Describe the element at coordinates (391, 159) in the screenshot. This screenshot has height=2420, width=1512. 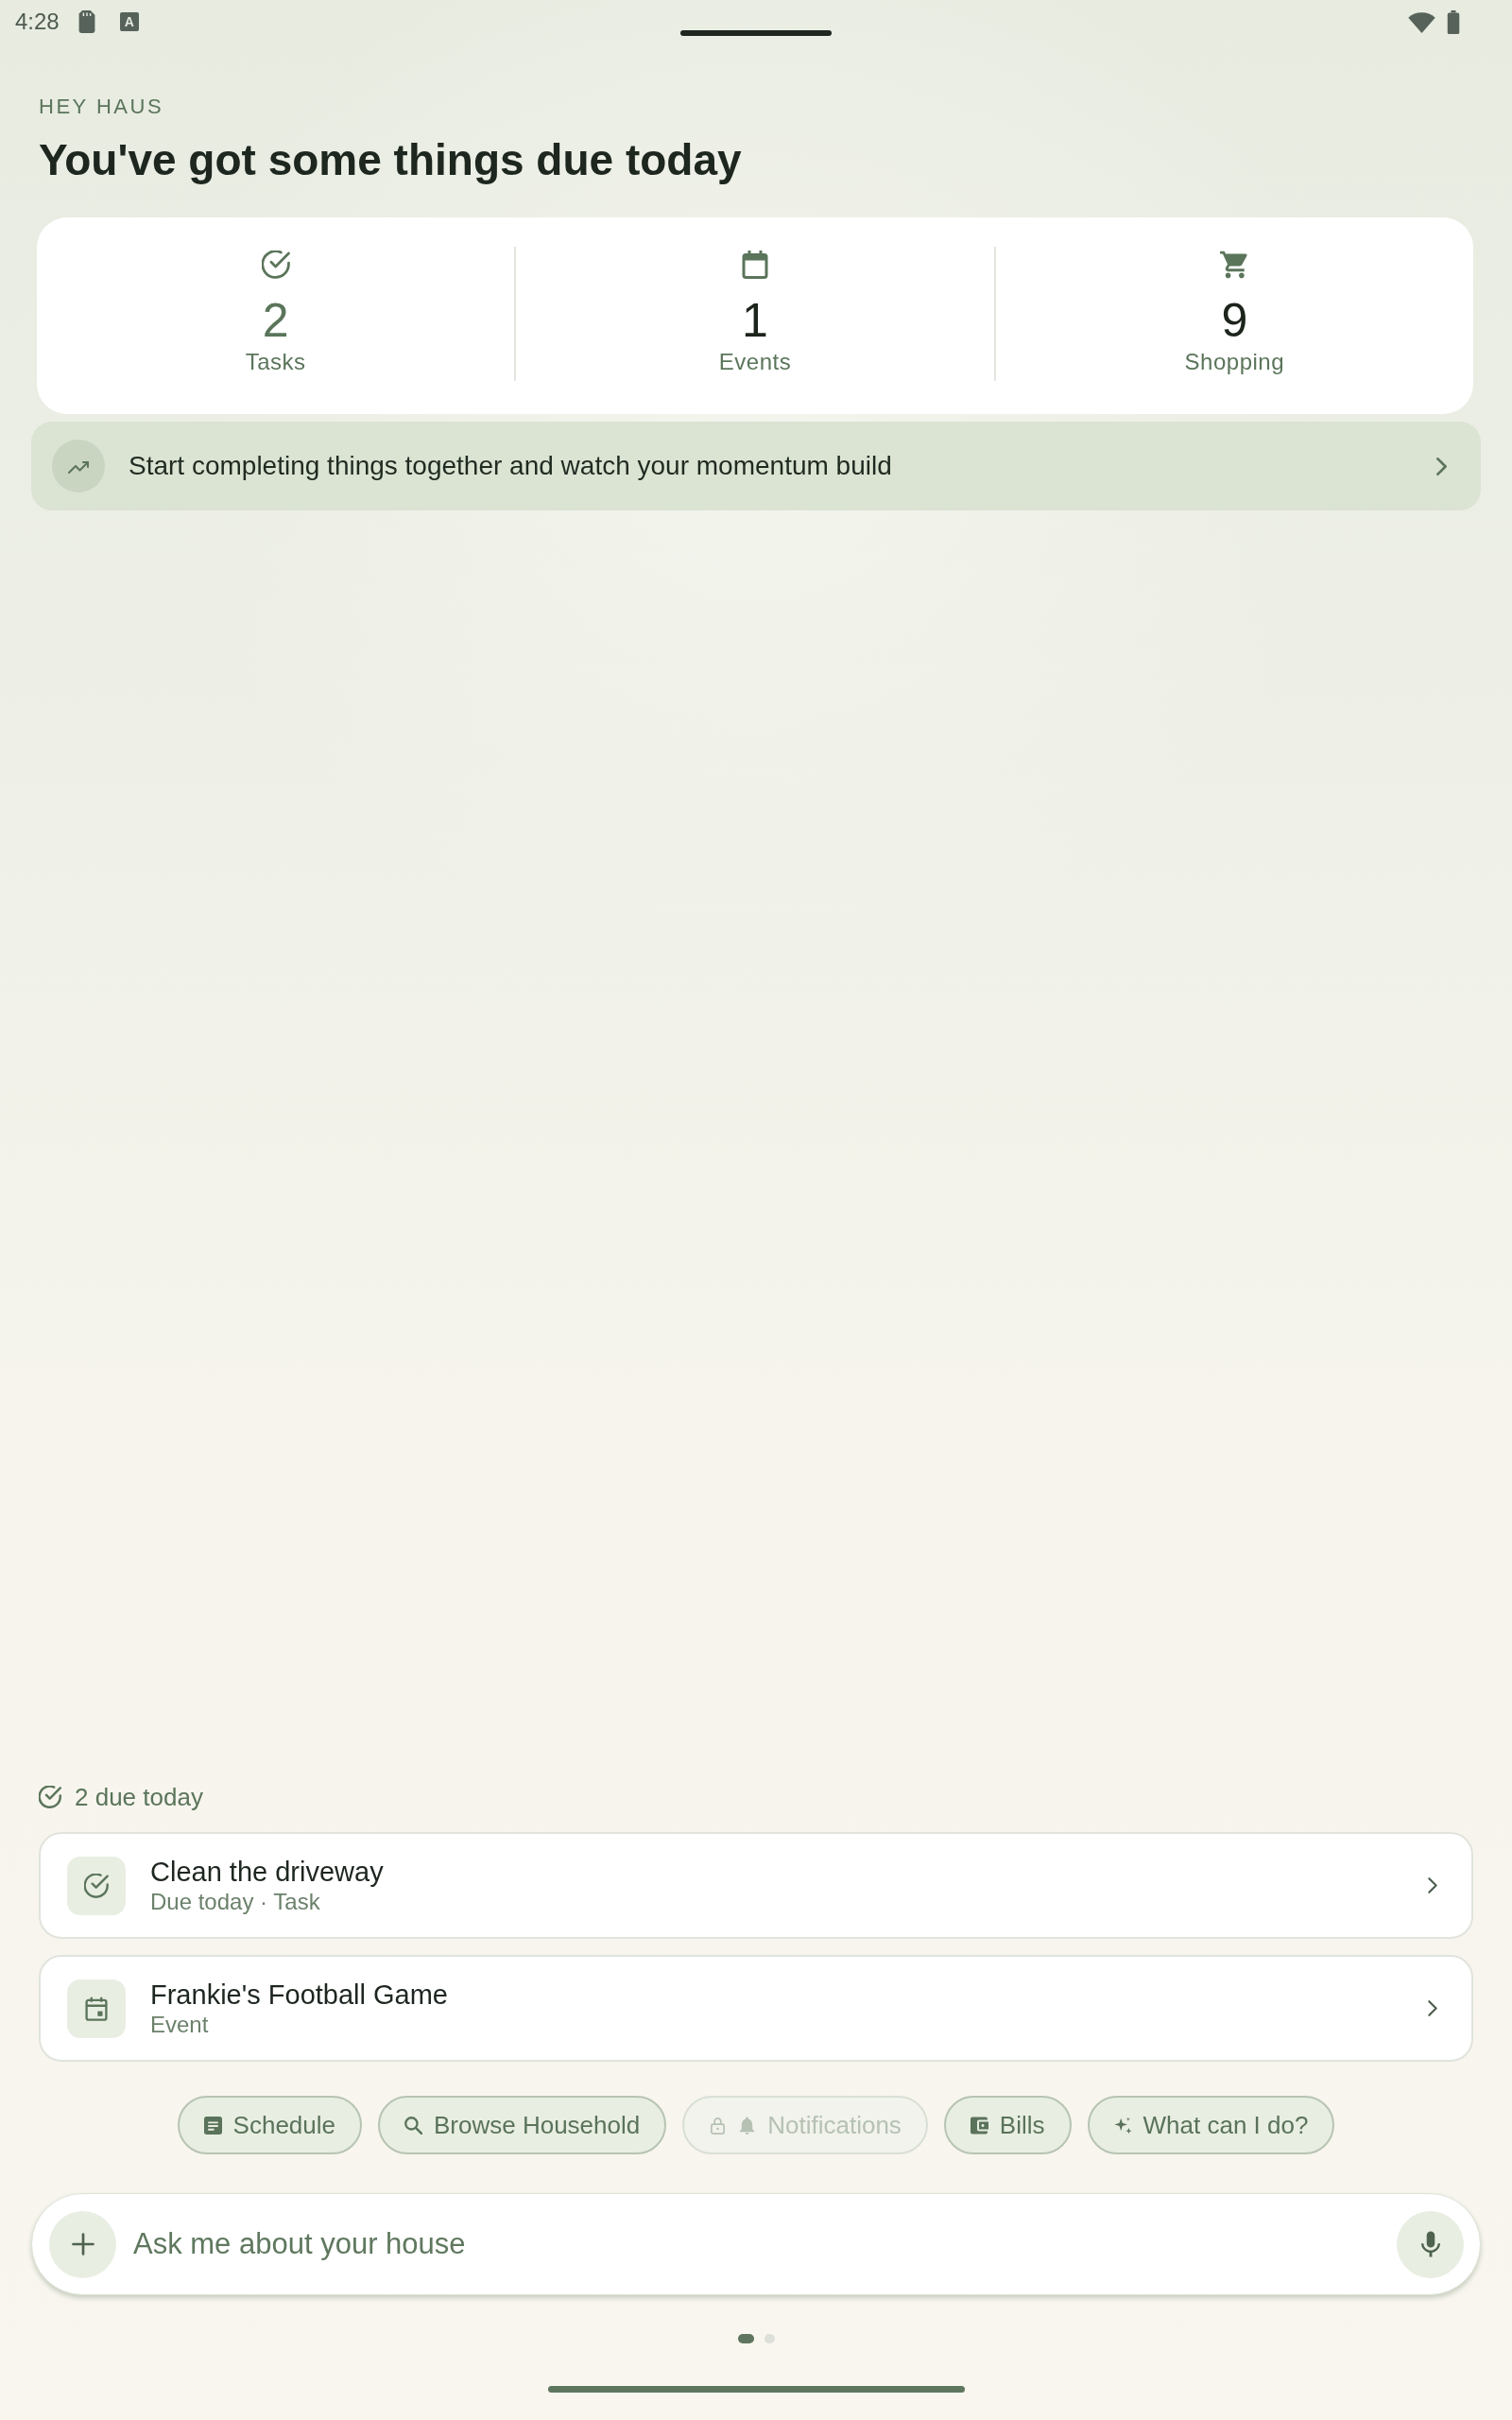
I see `page-title: You've got some things due today` at that location.